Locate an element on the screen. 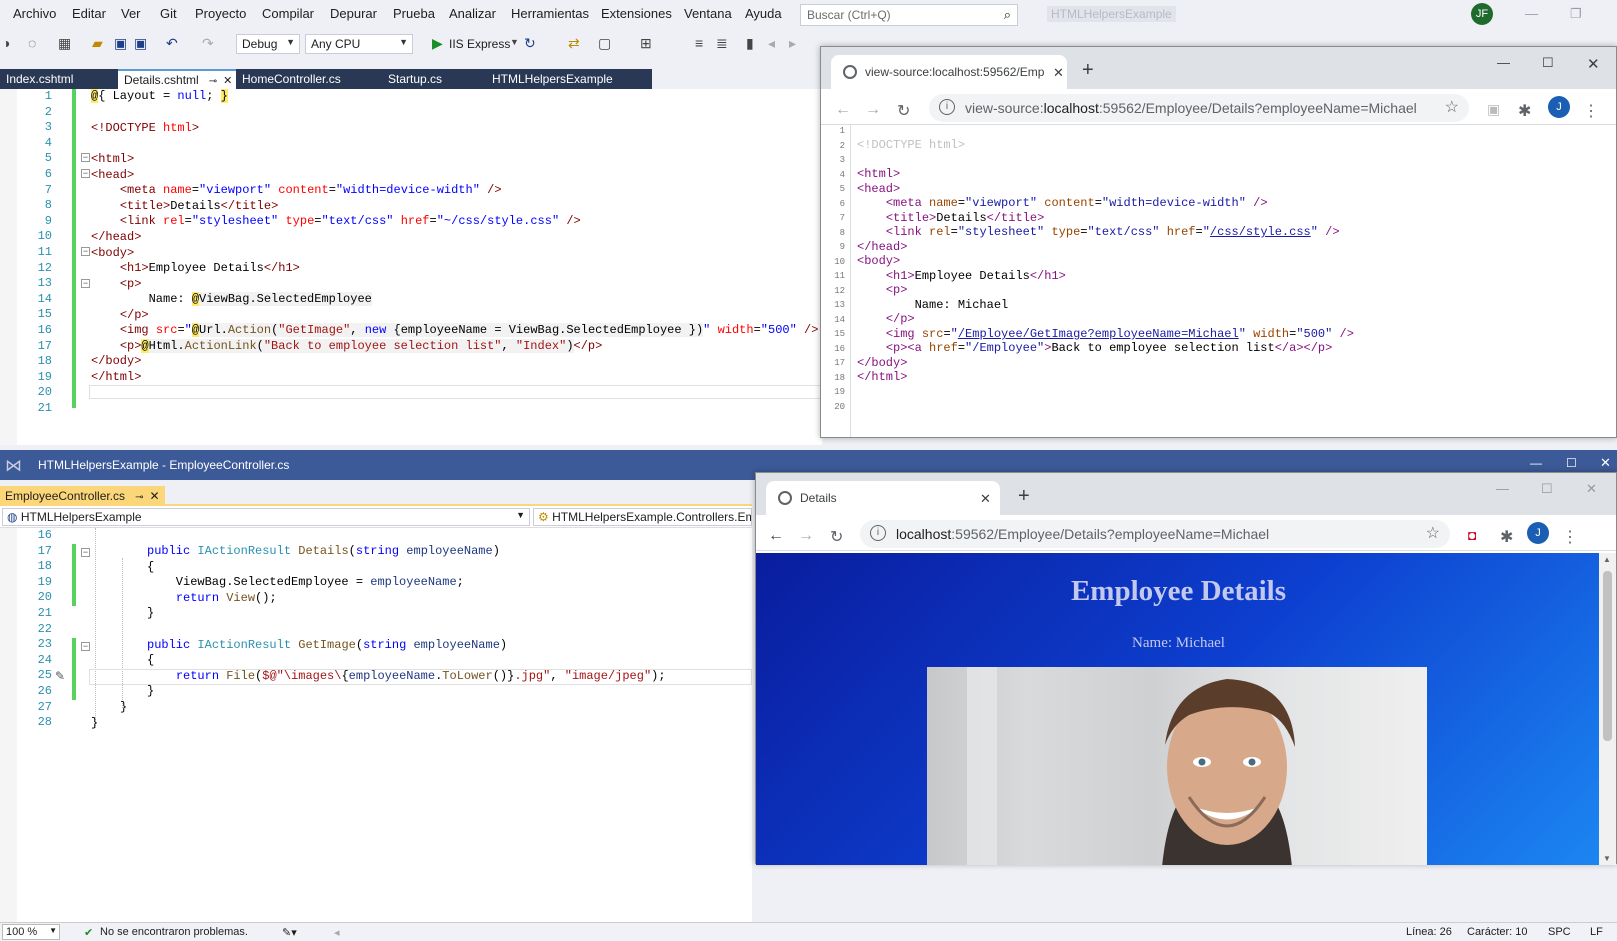  scroll-down-icon: ▼ is located at coordinates (1607, 858).